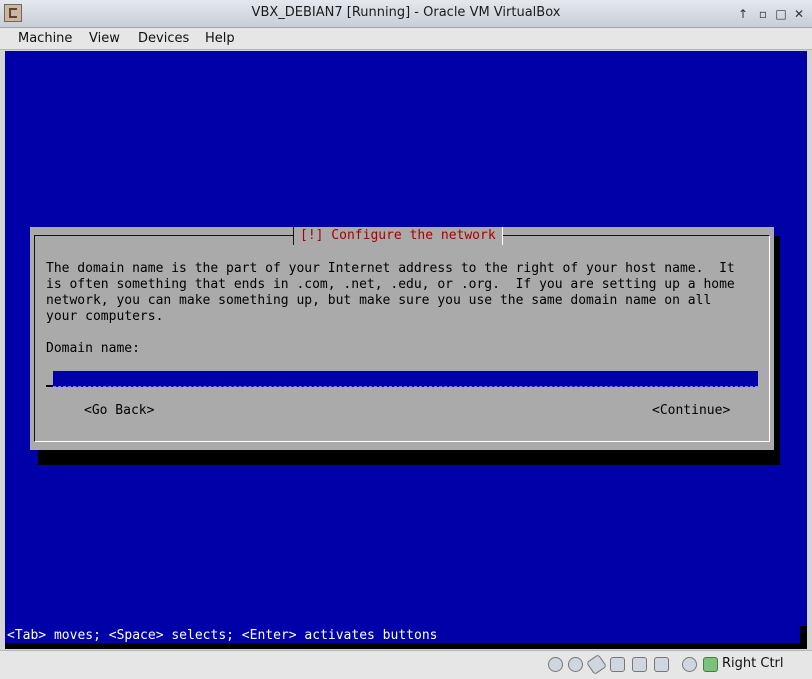 Image resolution: width=812 pixels, height=679 pixels. What do you see at coordinates (763, 14) in the screenshot?
I see `minimize-icon: ▫` at bounding box center [763, 14].